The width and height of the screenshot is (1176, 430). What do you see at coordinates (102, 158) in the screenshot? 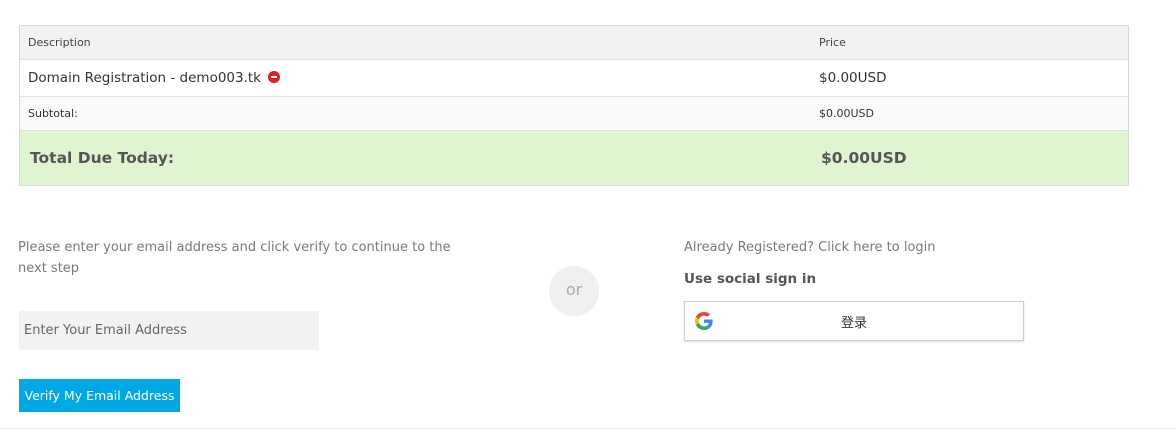
I see `total-due-label: Total Due Today:` at bounding box center [102, 158].